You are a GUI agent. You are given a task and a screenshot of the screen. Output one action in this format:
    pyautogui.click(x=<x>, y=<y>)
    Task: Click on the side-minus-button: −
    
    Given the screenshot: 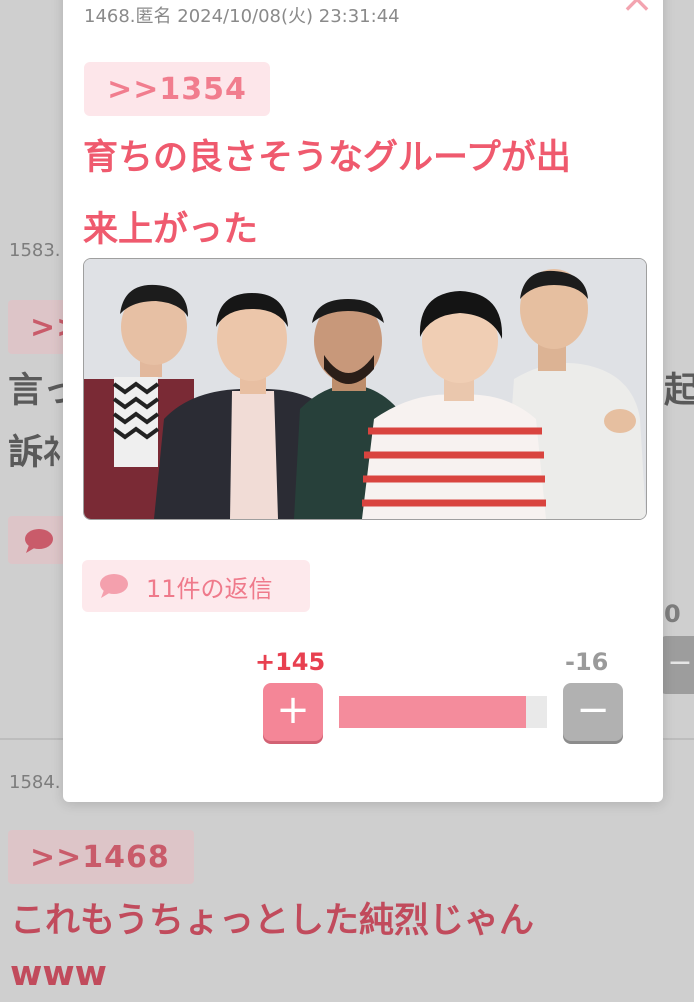 What is the action you would take?
    pyautogui.click(x=677, y=665)
    